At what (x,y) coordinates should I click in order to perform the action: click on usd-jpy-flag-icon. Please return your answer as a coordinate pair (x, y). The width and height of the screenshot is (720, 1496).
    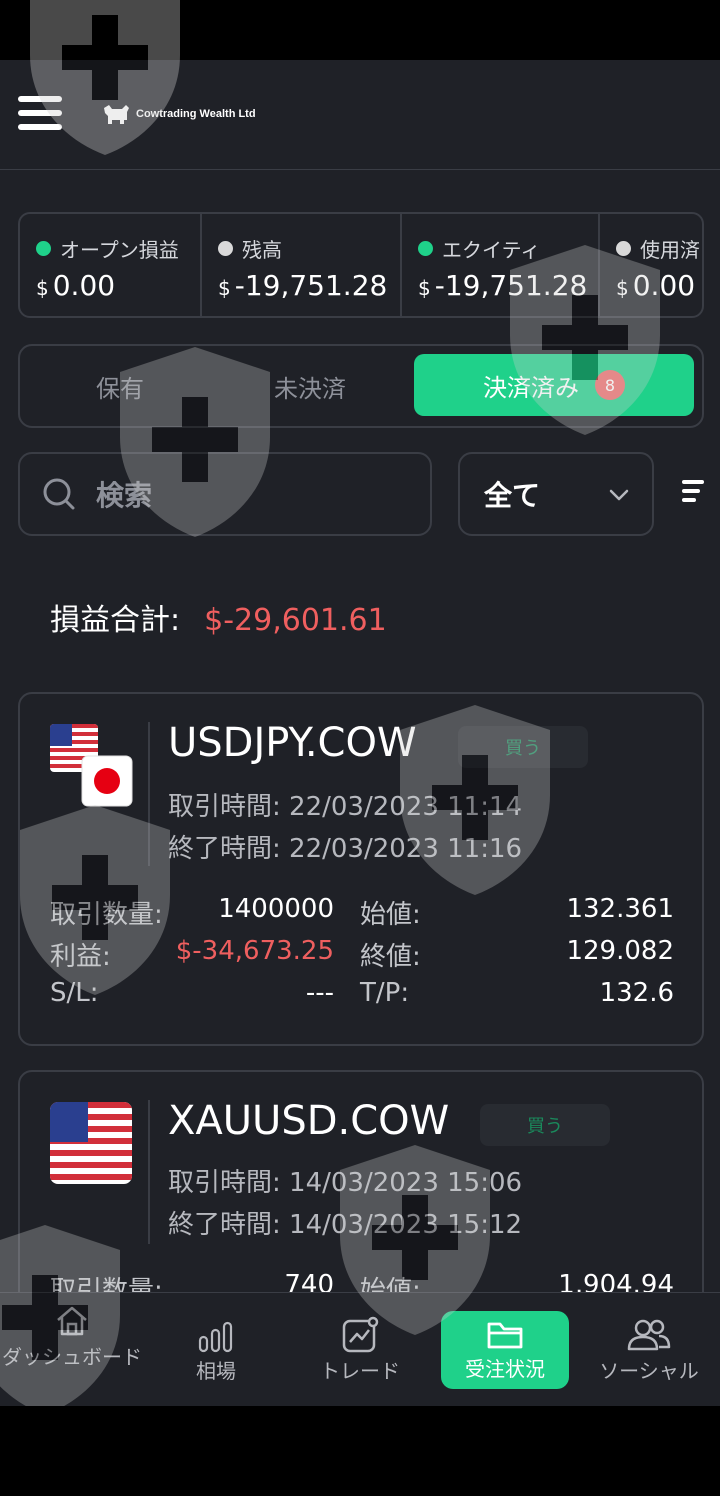
    Looking at the image, I should click on (91, 765).